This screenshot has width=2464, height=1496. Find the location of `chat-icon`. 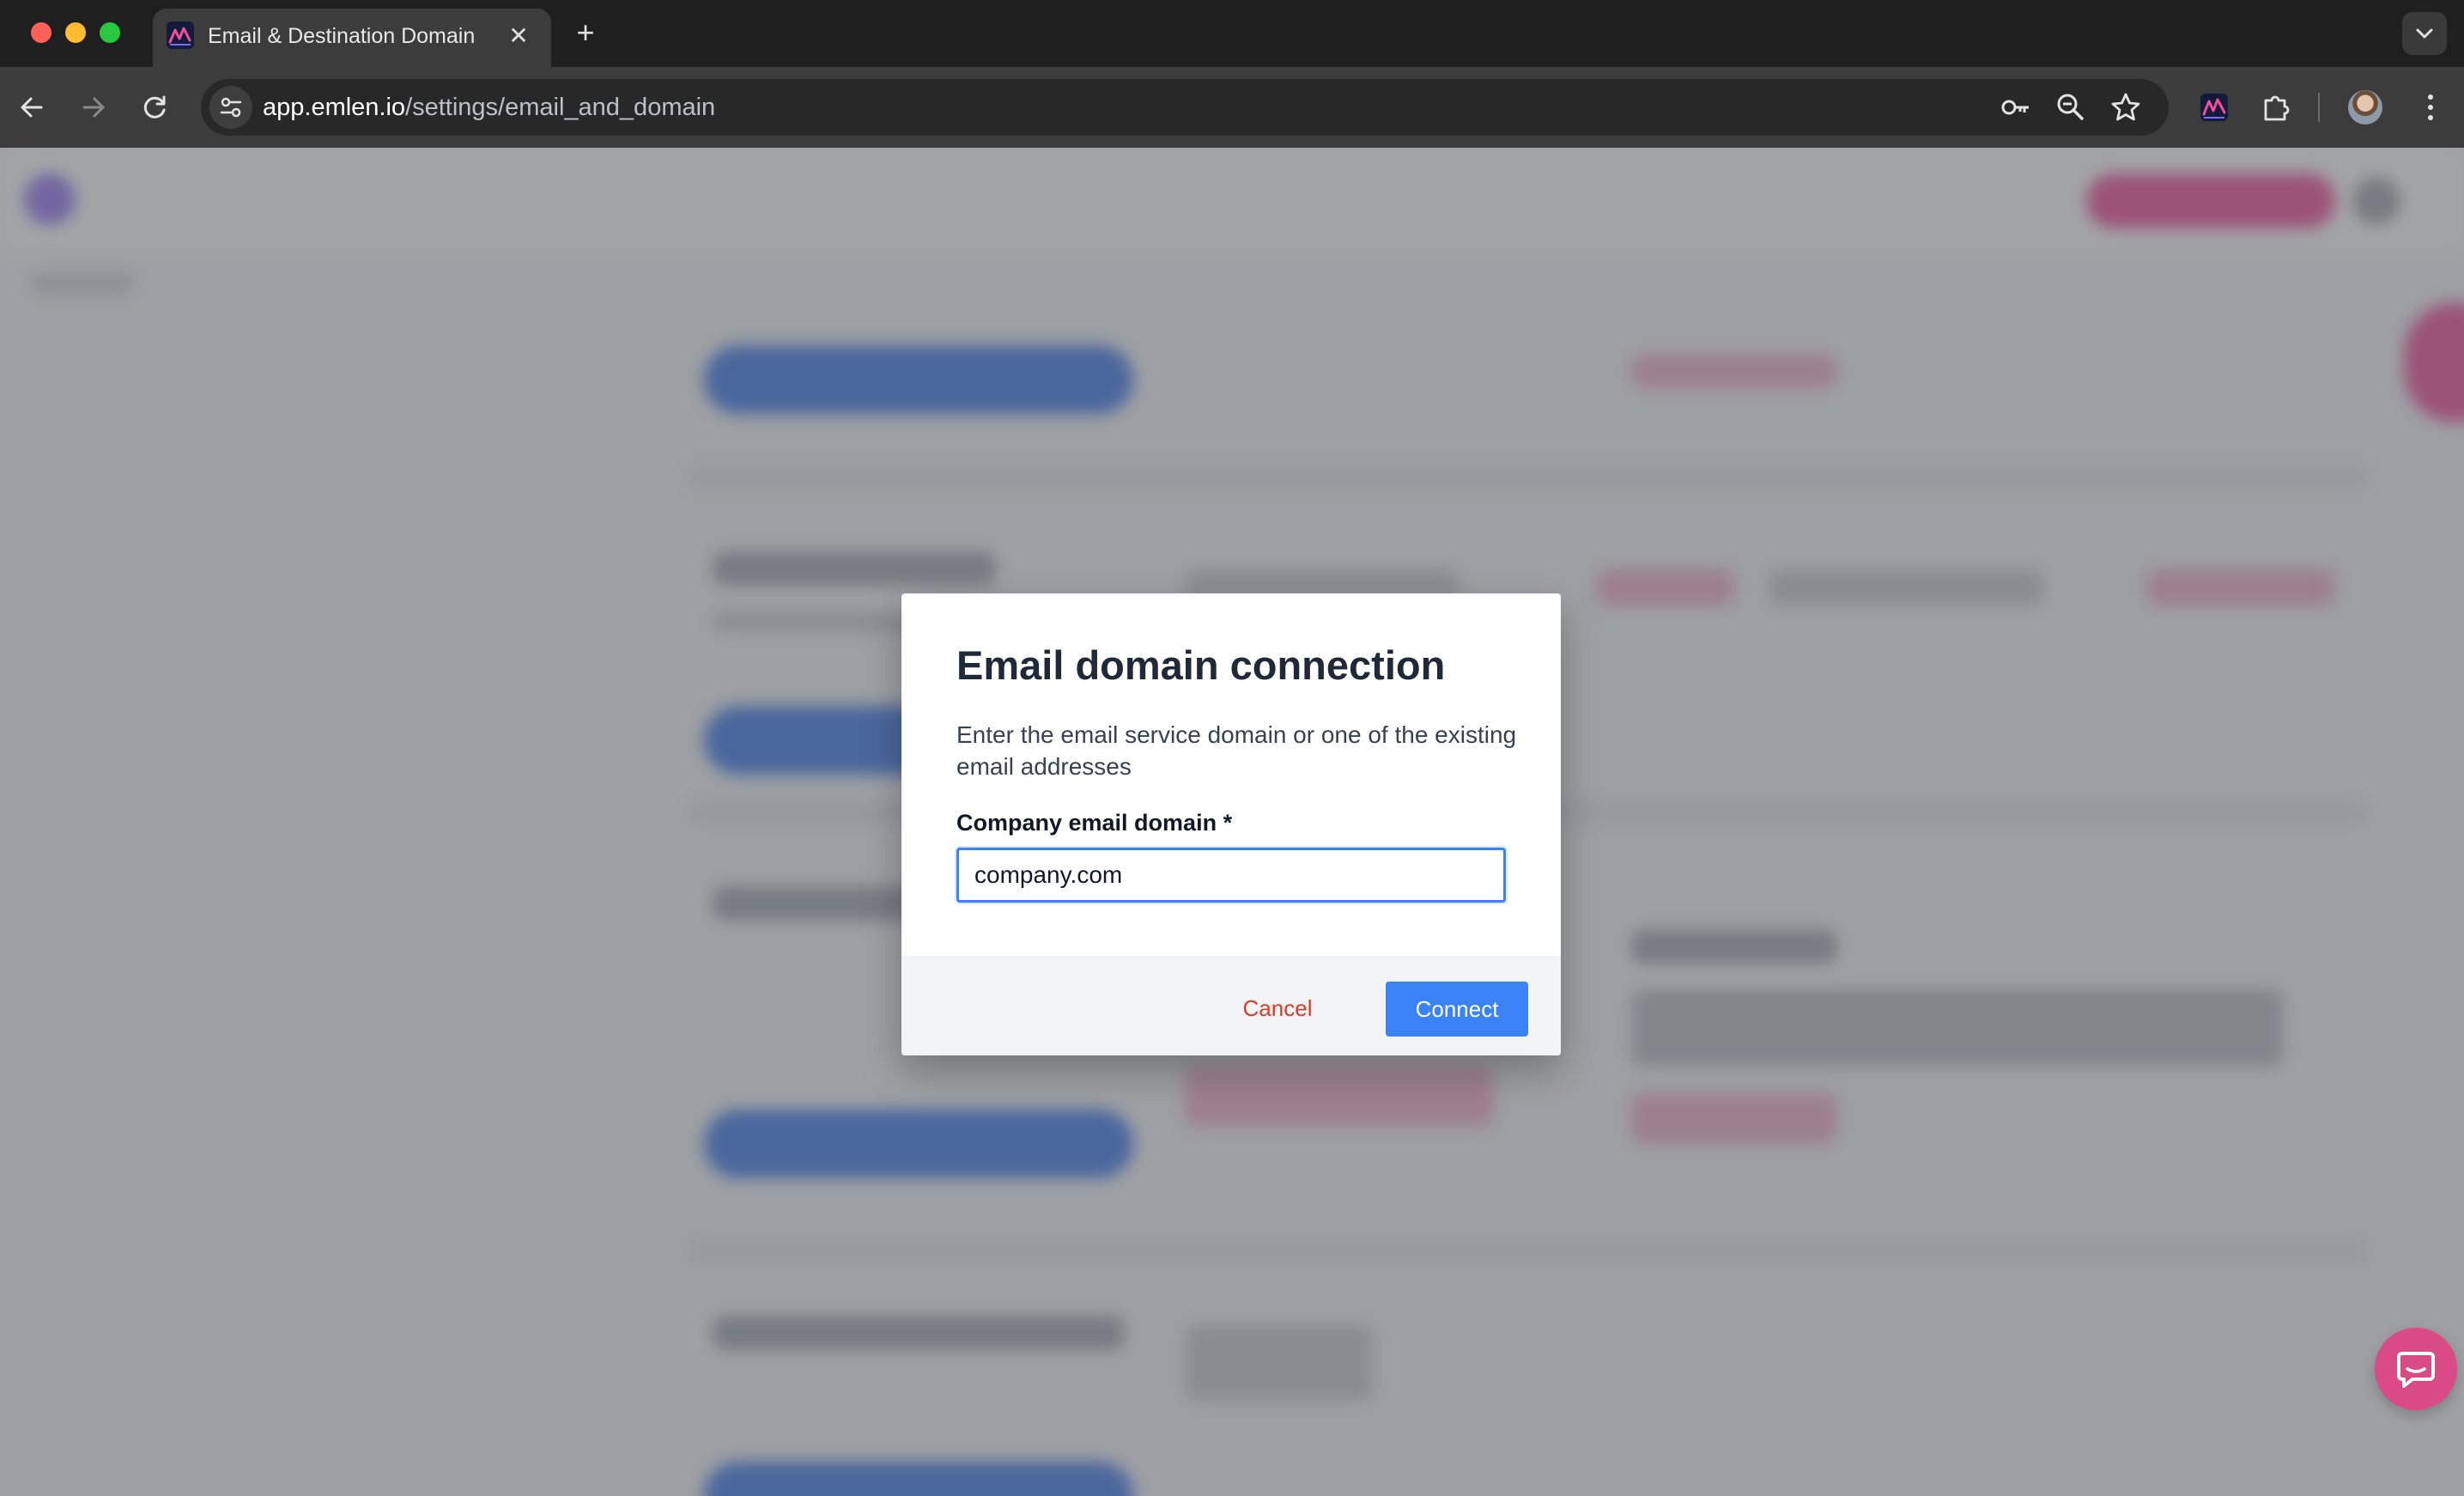

chat-icon is located at coordinates (2416, 1370).